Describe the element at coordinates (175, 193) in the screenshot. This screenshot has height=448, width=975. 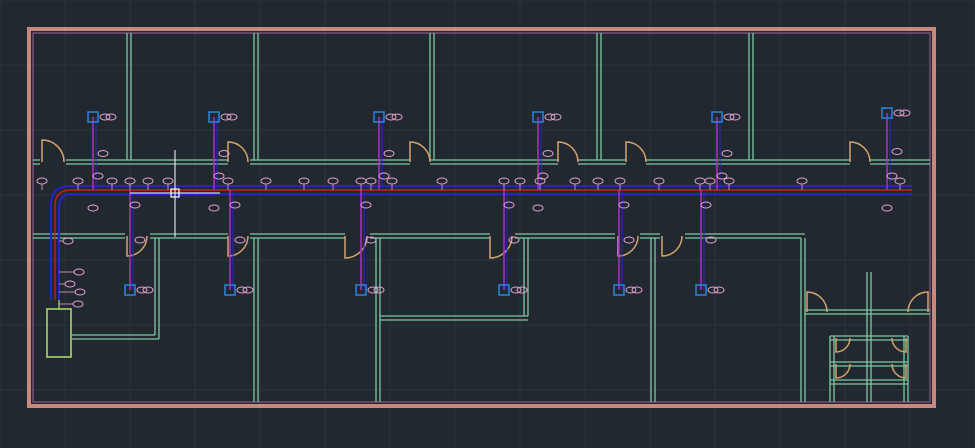
I see `crosshair-cursor-icon` at that location.